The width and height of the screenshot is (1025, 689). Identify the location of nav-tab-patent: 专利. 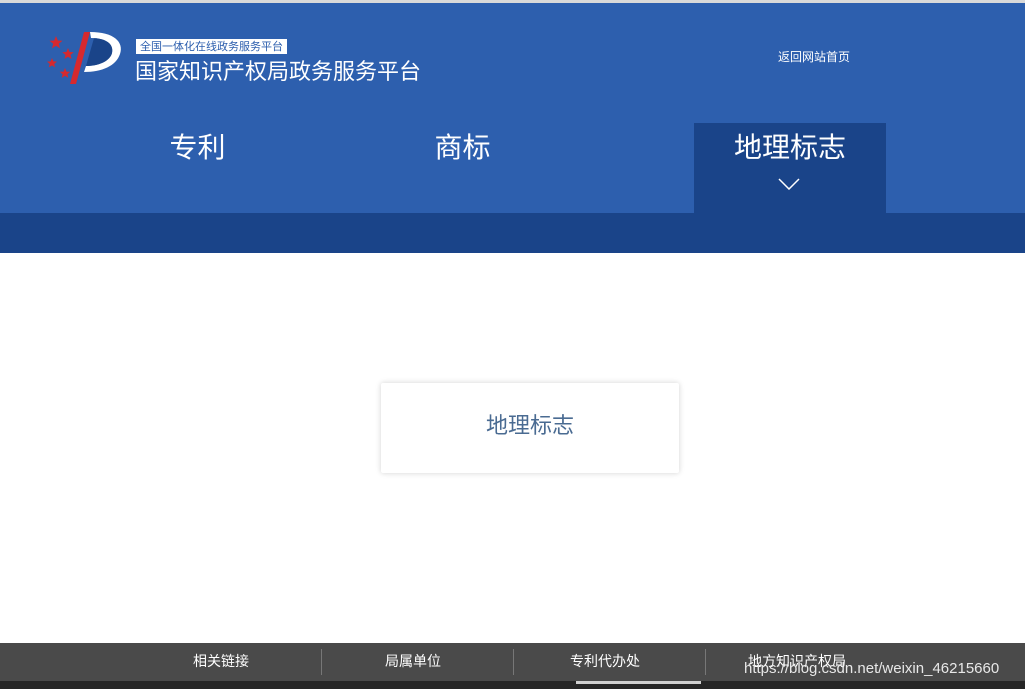
(197, 166).